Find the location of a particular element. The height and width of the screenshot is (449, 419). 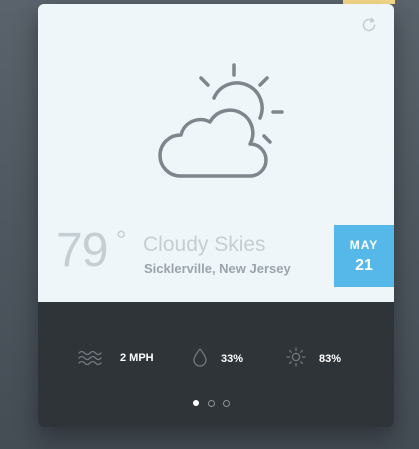

wind-speed-value: 2 MPH is located at coordinates (137, 358).